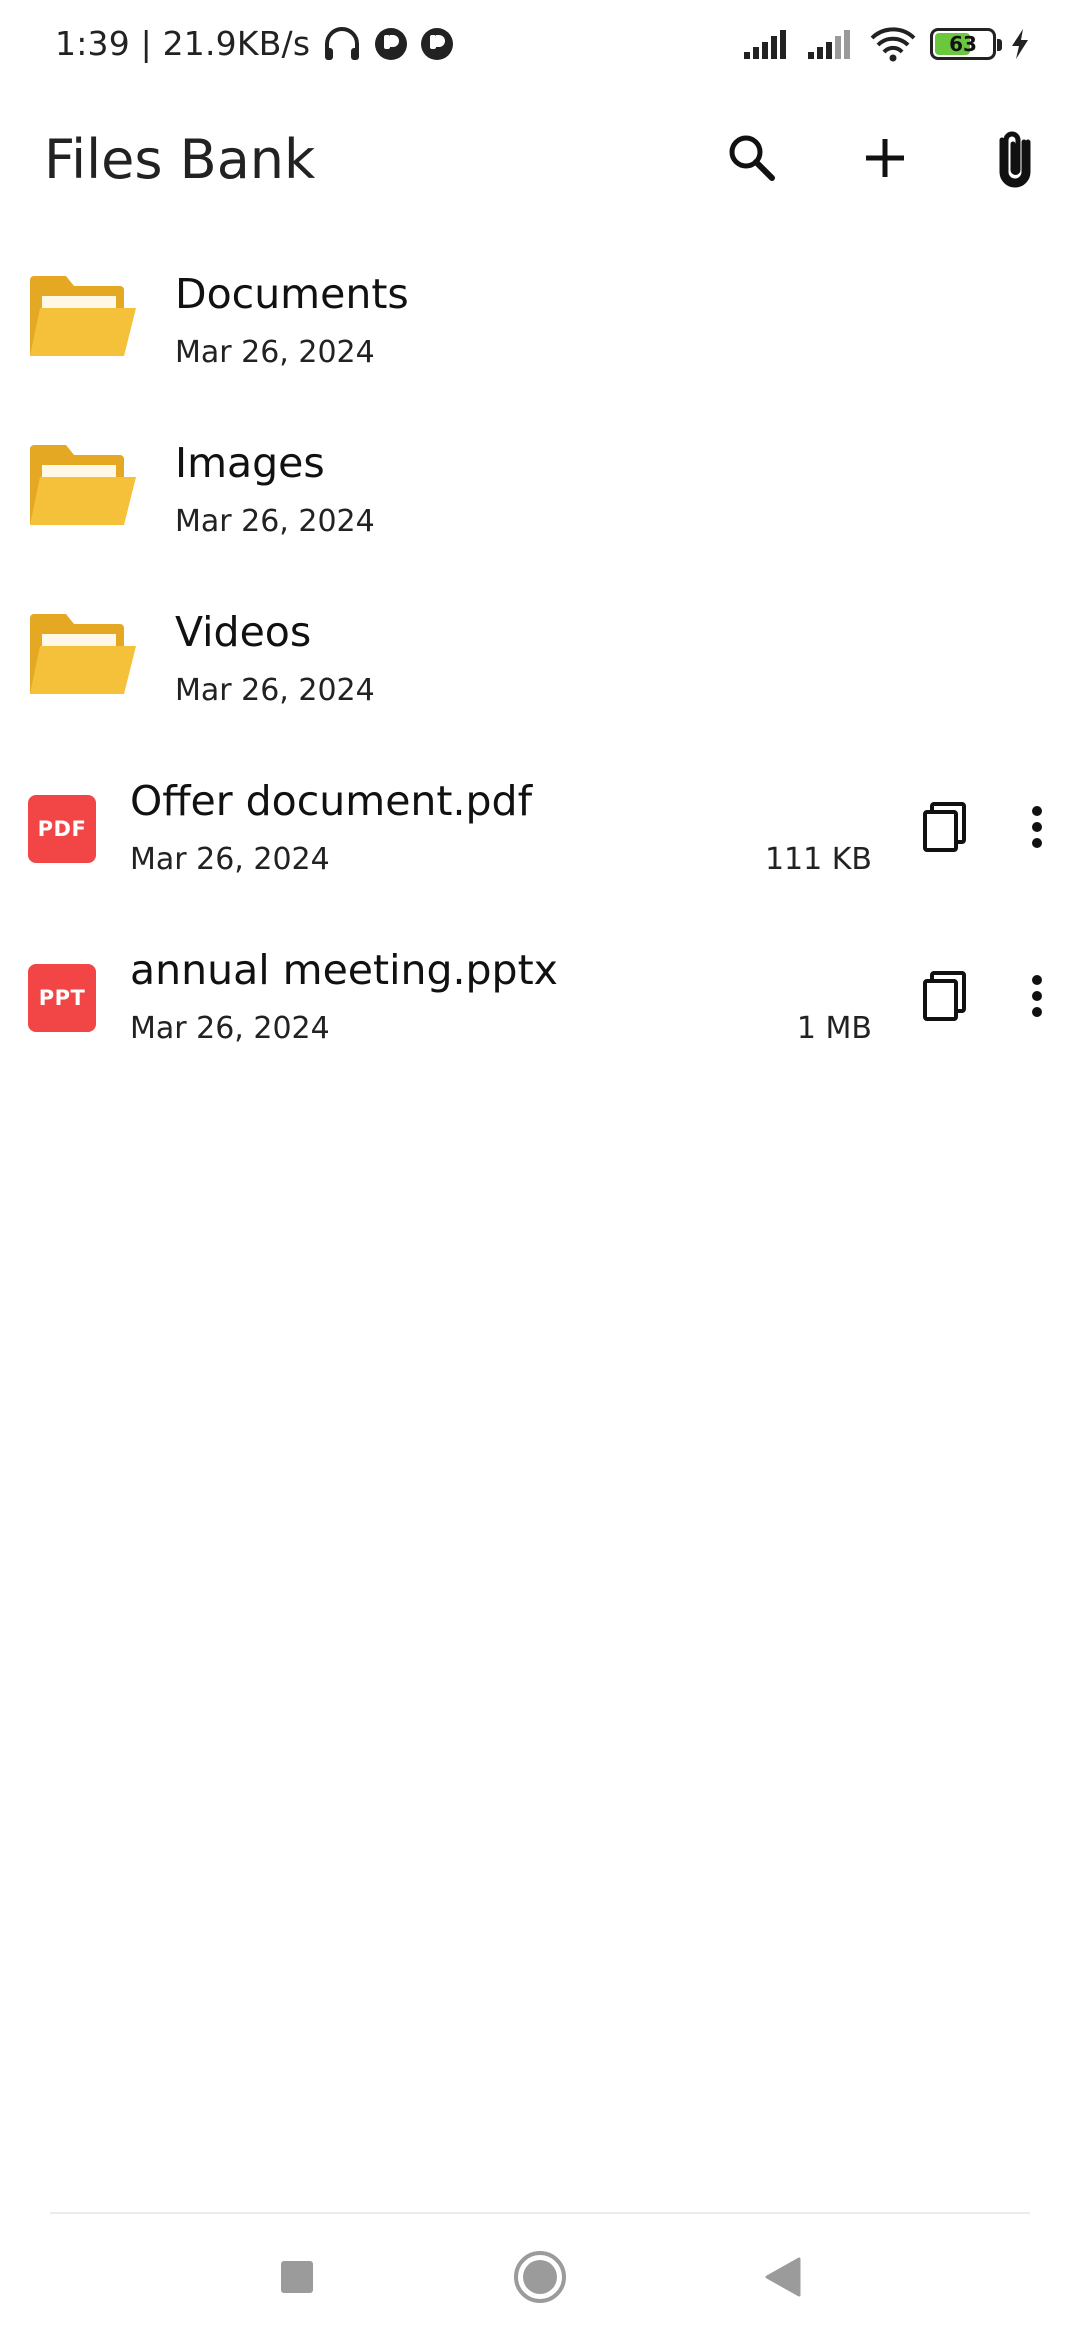 This screenshot has height=2340, width=1080. What do you see at coordinates (540, 503) in the screenshot?
I see `folder-row-images: Images Mar 26, 2024` at bounding box center [540, 503].